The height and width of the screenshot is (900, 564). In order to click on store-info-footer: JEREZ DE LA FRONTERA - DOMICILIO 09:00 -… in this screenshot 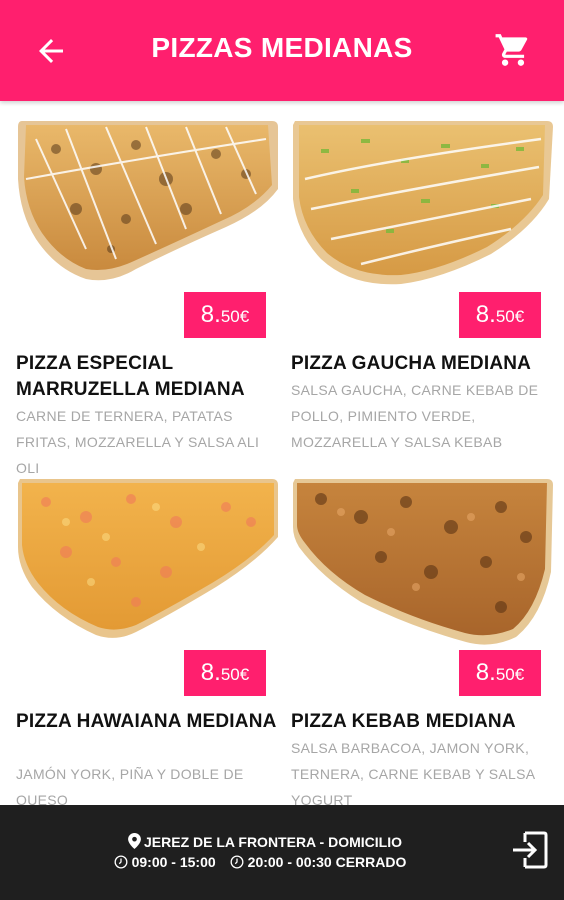, I will do `click(282, 852)`.